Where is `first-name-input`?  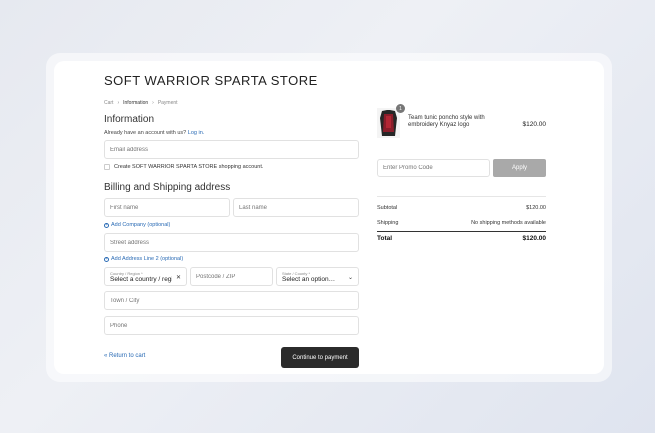 first-name-input is located at coordinates (169, 207).